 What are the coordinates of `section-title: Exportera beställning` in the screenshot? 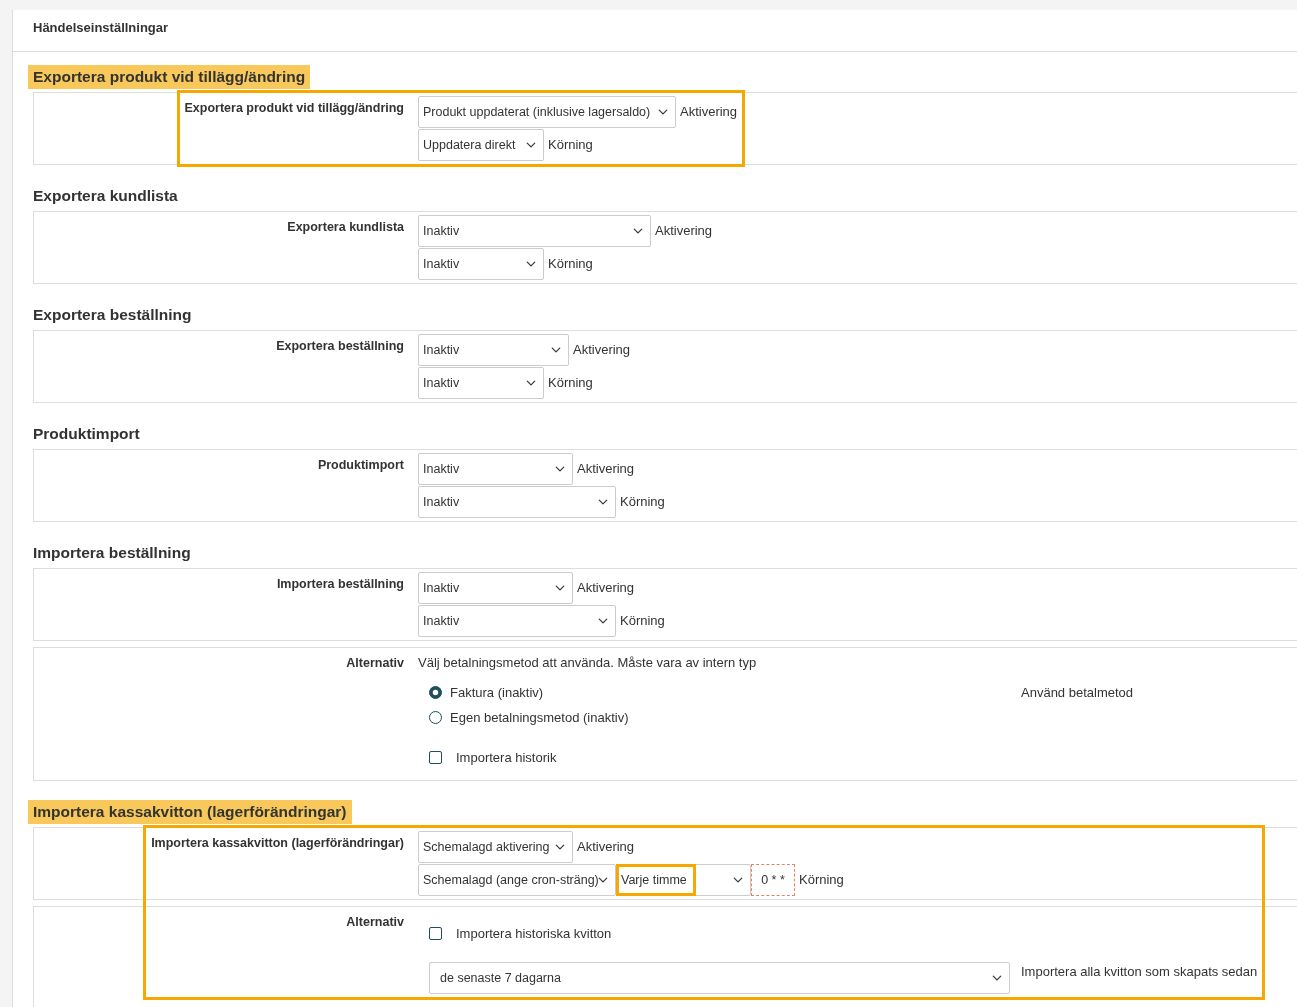 It's located at (112, 315).